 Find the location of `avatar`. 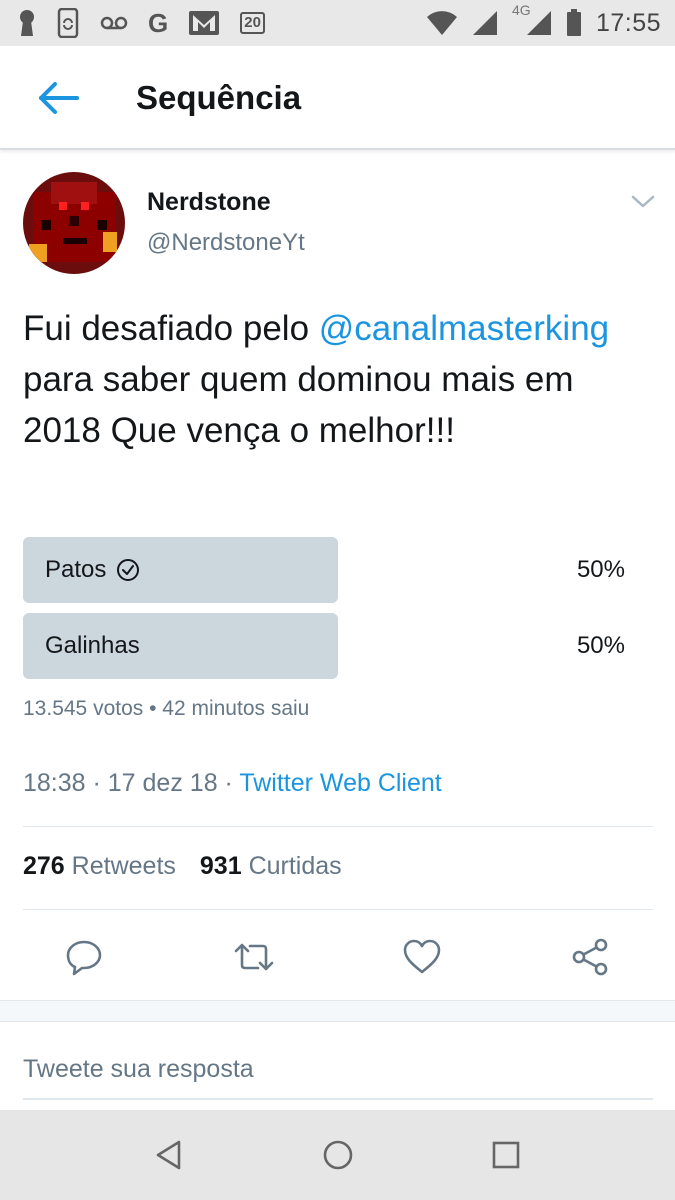

avatar is located at coordinates (74, 223).